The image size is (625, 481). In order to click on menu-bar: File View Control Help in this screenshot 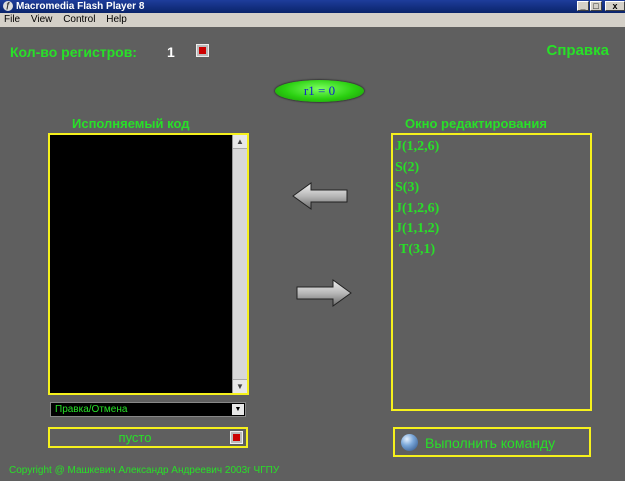, I will do `click(312, 20)`.